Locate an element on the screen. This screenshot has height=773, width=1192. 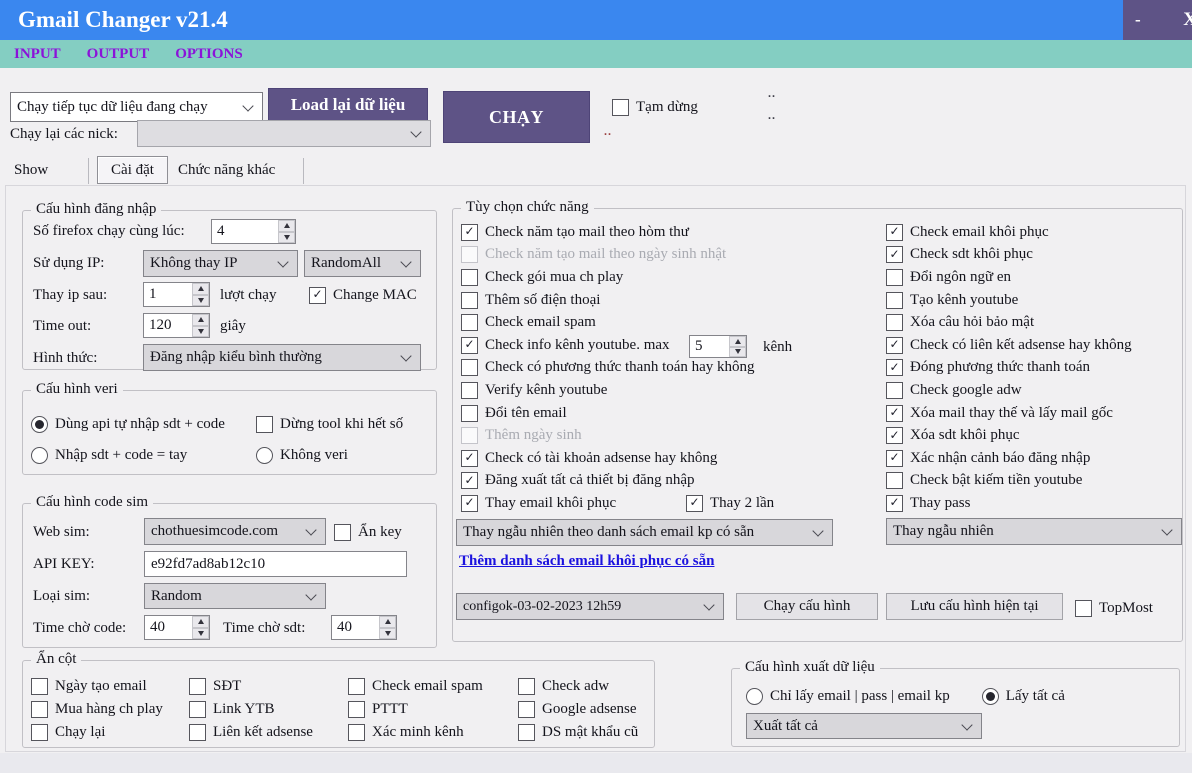
rerun-nicks-dropdown is located at coordinates (284, 133).